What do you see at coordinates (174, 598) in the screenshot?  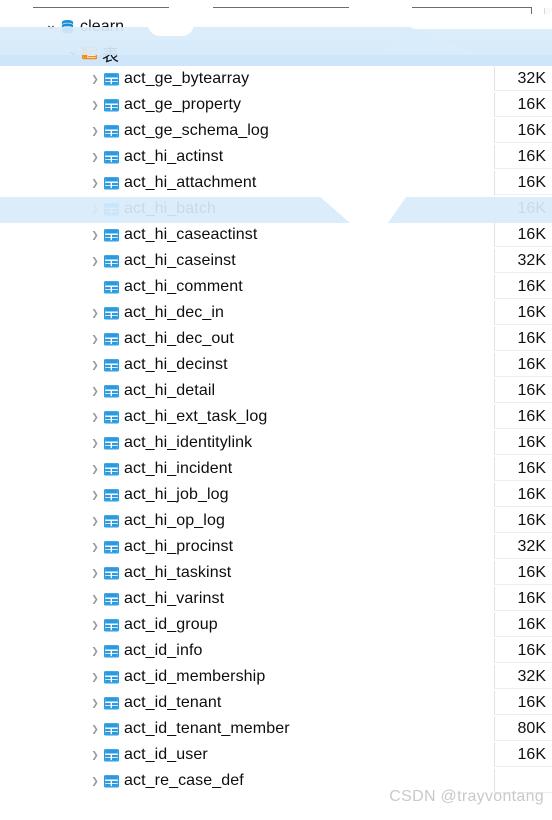 I see `table-name-label: act_hi_varinst` at bounding box center [174, 598].